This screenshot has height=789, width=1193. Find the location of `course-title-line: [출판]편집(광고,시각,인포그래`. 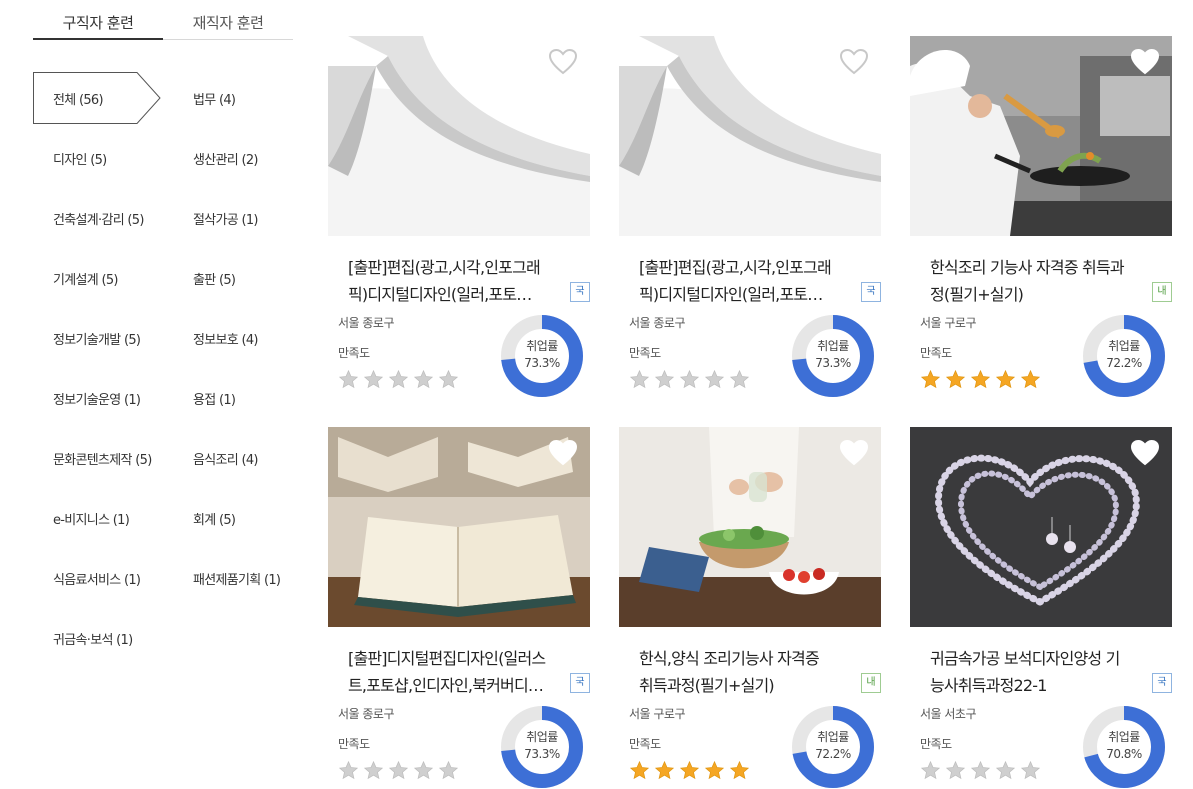

course-title-line: [출판]편집(광고,시각,인포그래 is located at coordinates (444, 267).